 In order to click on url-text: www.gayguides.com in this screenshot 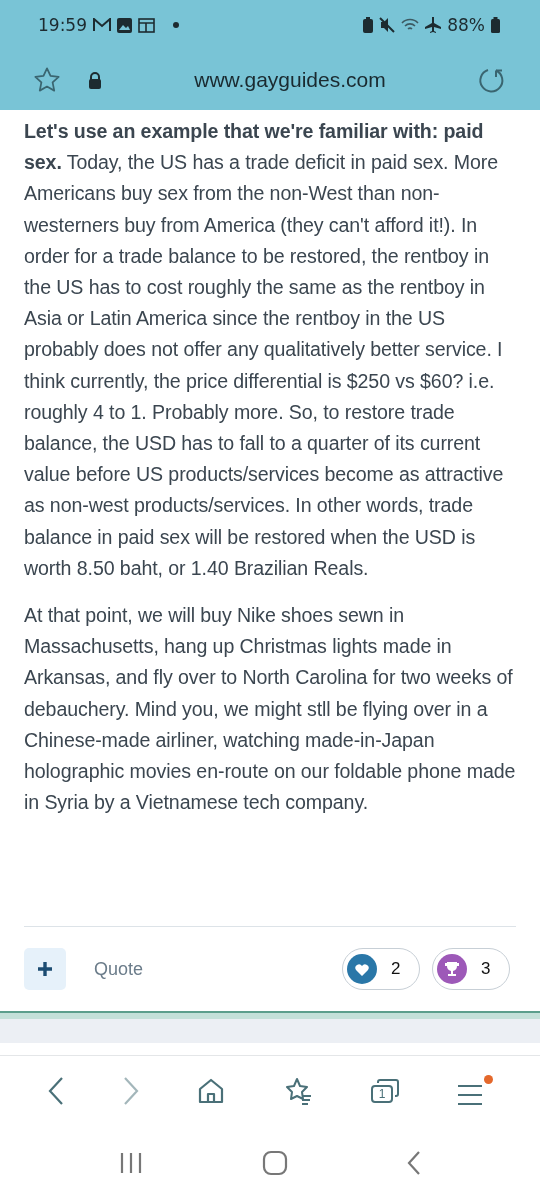, I will do `click(290, 80)`.